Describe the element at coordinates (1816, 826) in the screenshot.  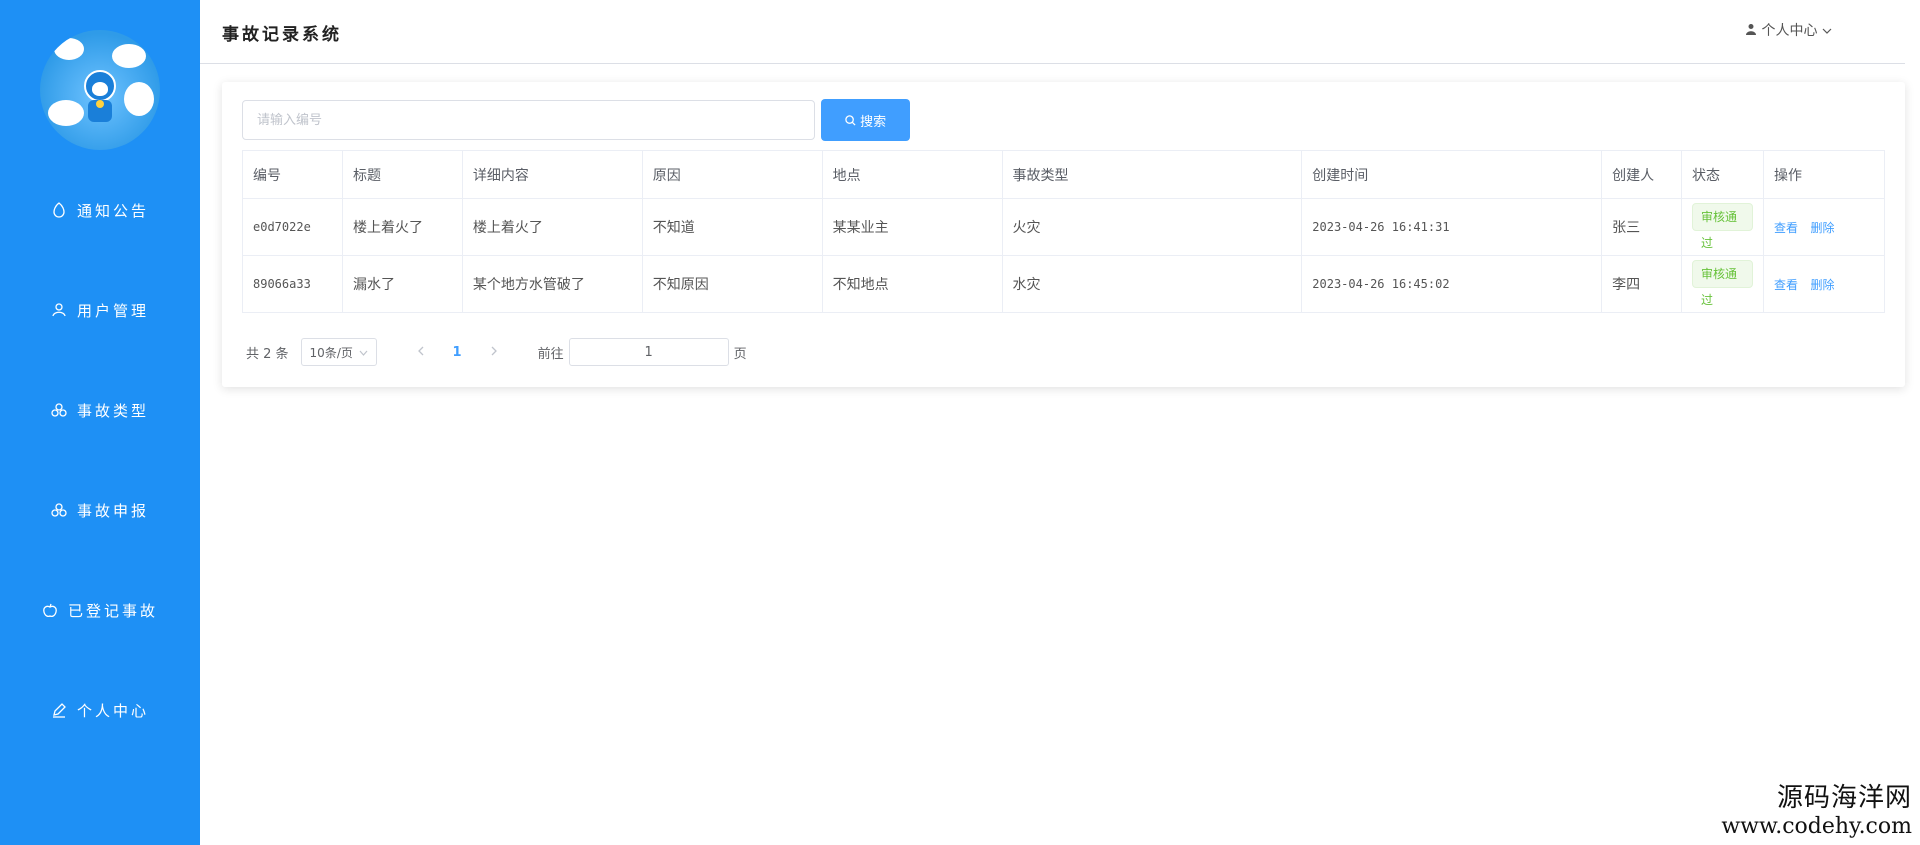
I see `watermark-line2: www.codehy.com` at that location.